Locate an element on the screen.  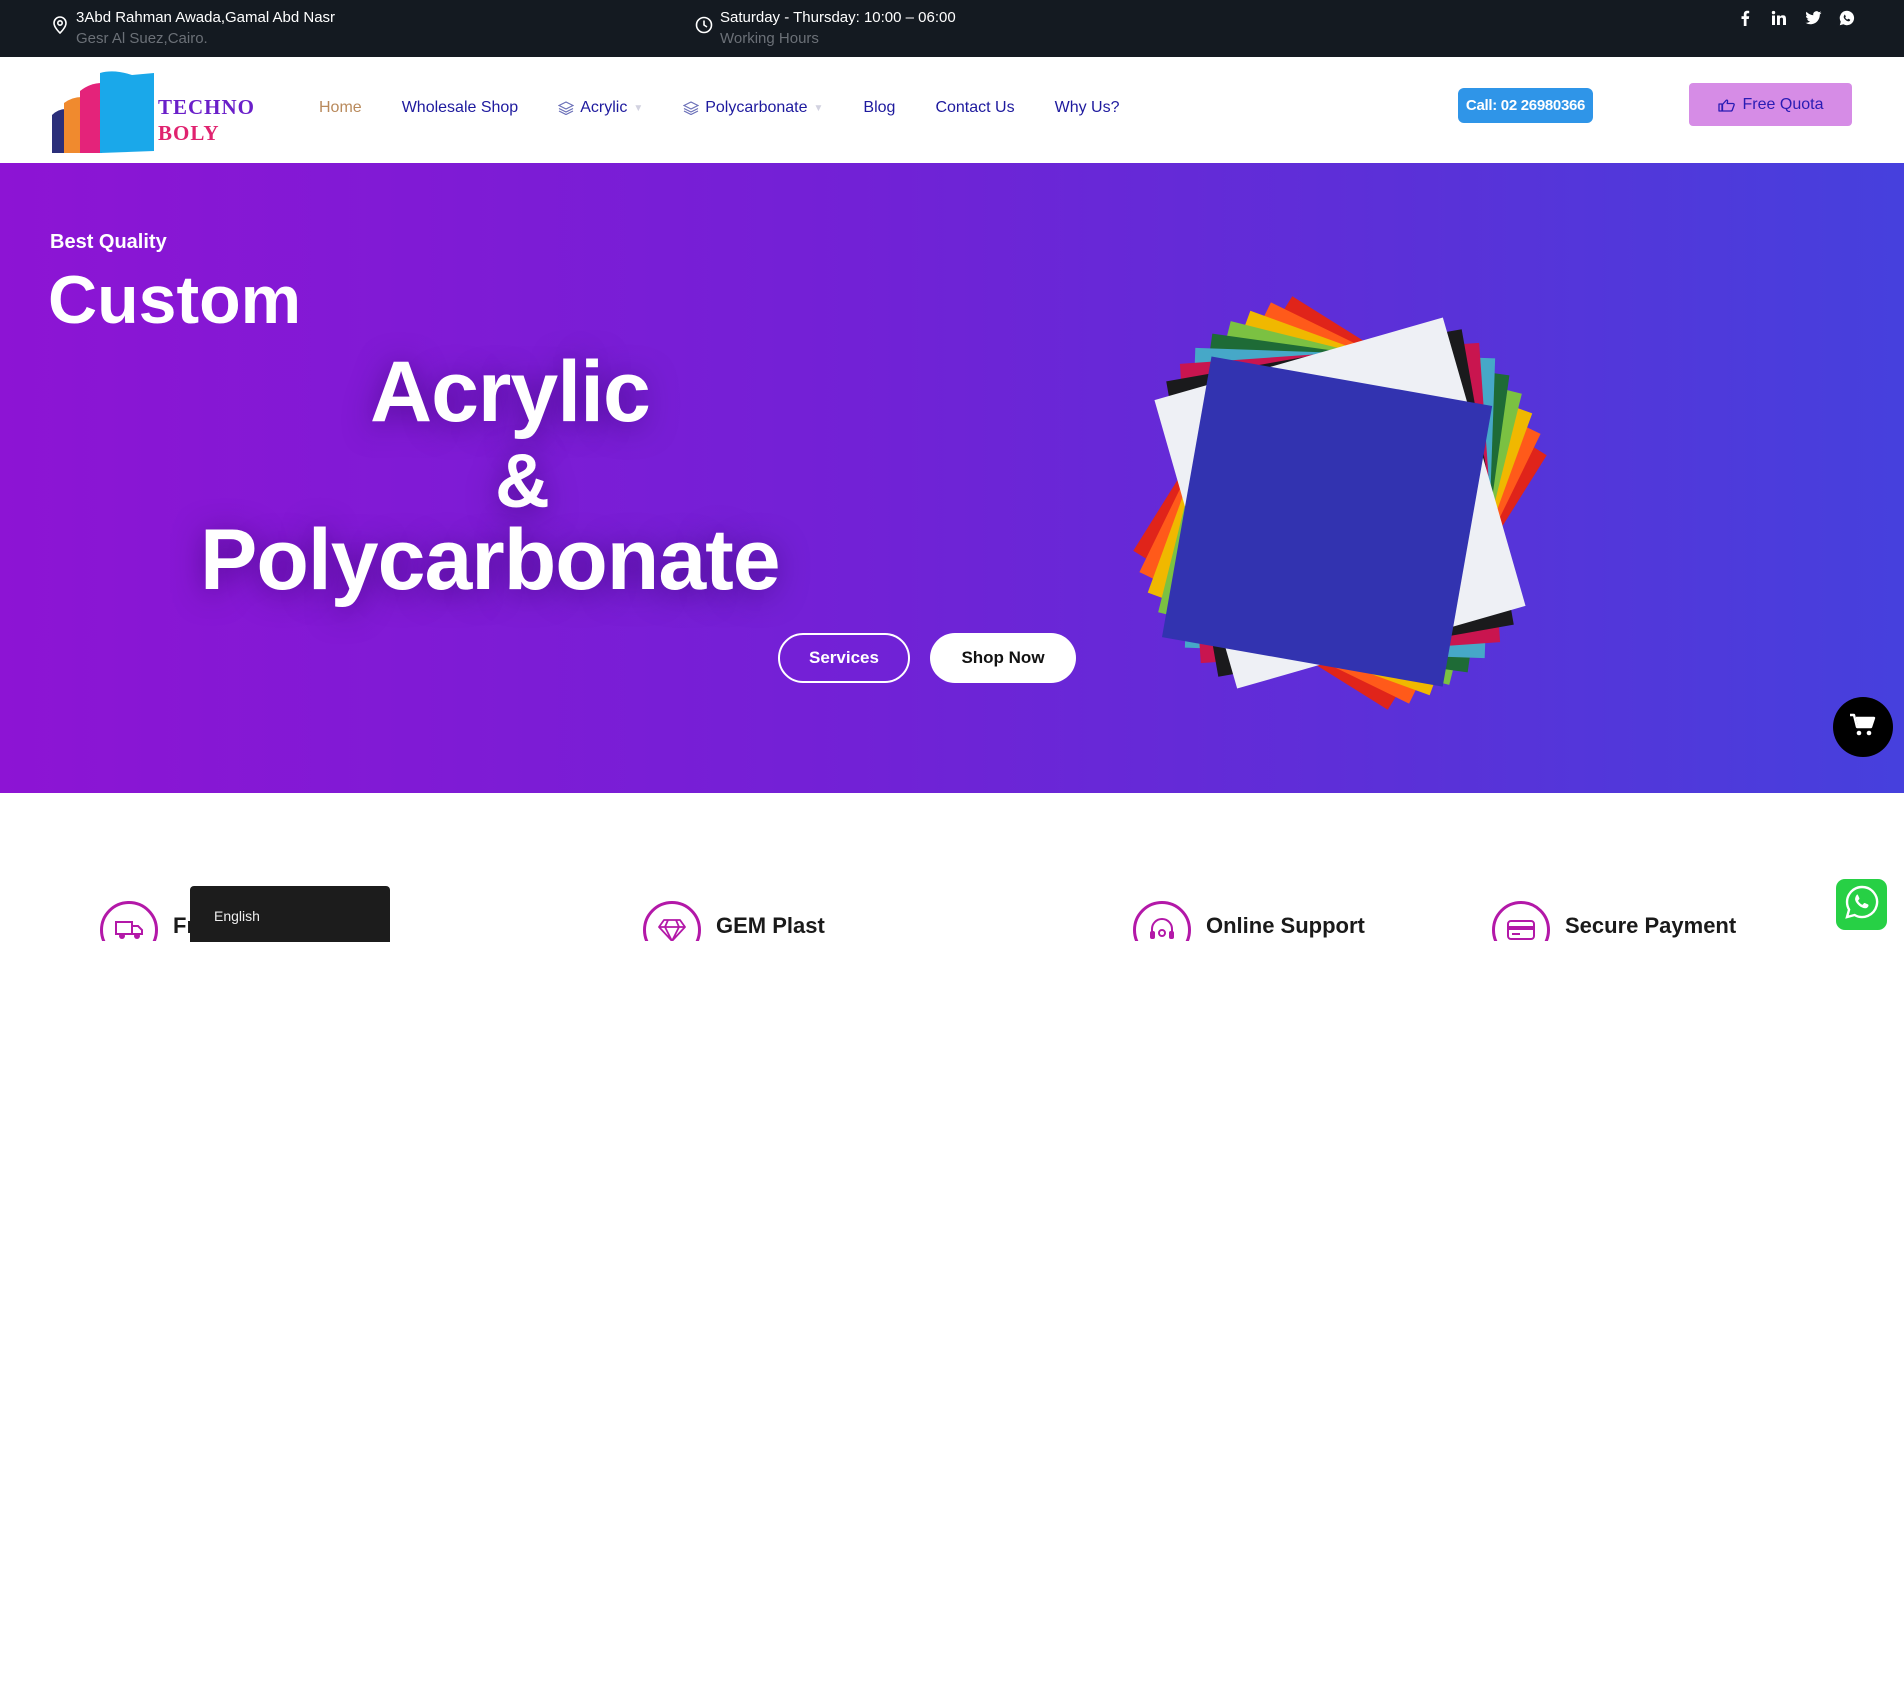
nav-contact-us: Contact Us is located at coordinates (974, 108).